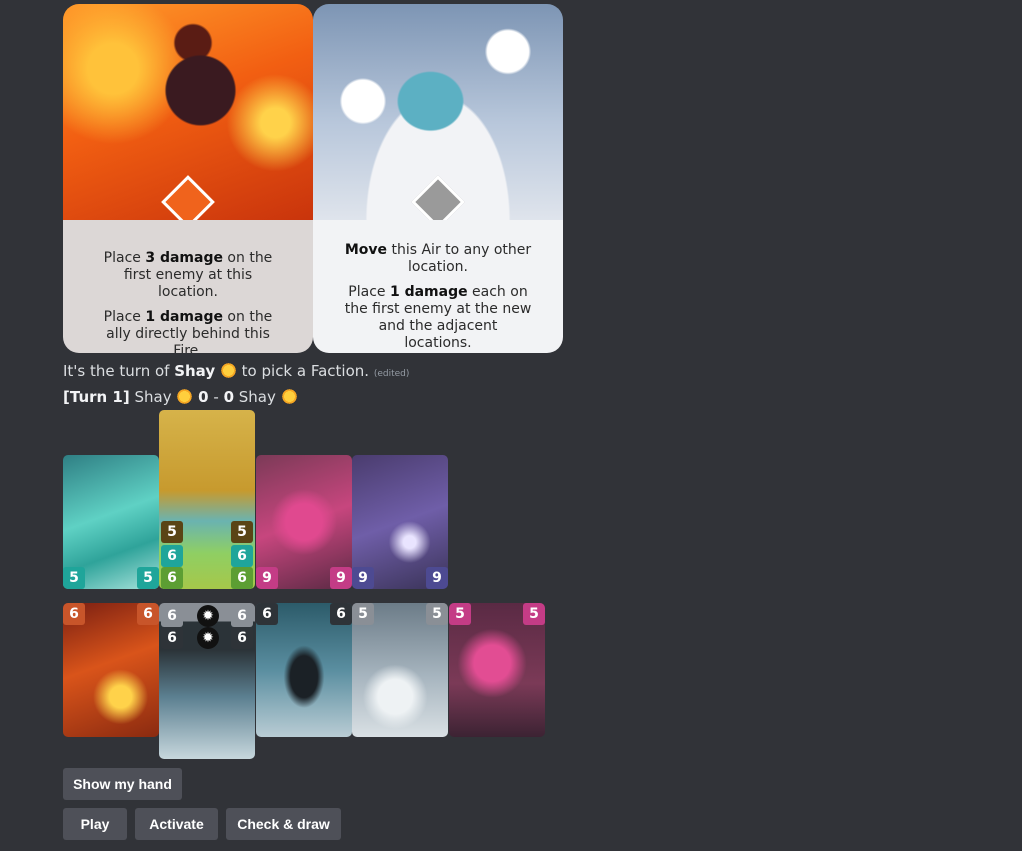  I want to click on fire-card: 6 6, so click(111, 670).